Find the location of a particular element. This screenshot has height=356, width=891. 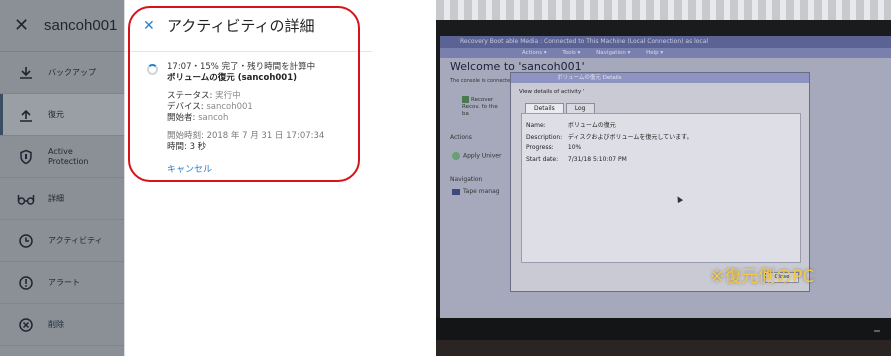

initiator-label: 開始者: is located at coordinates (181, 118).